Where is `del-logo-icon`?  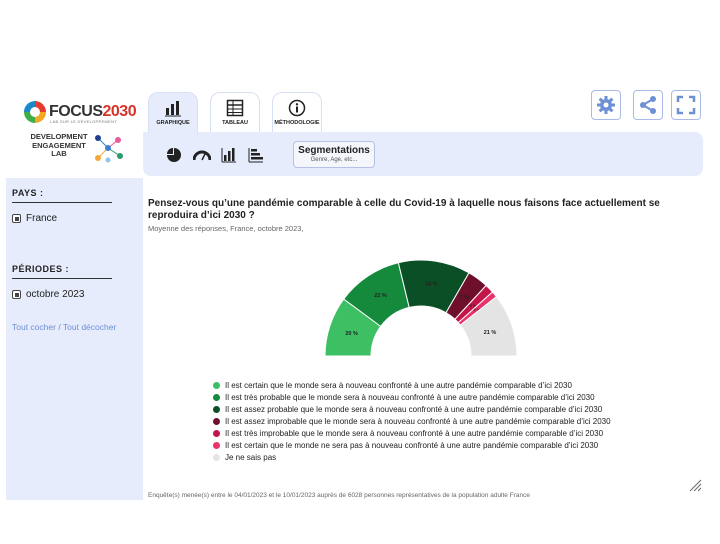 del-logo-icon is located at coordinates (109, 149).